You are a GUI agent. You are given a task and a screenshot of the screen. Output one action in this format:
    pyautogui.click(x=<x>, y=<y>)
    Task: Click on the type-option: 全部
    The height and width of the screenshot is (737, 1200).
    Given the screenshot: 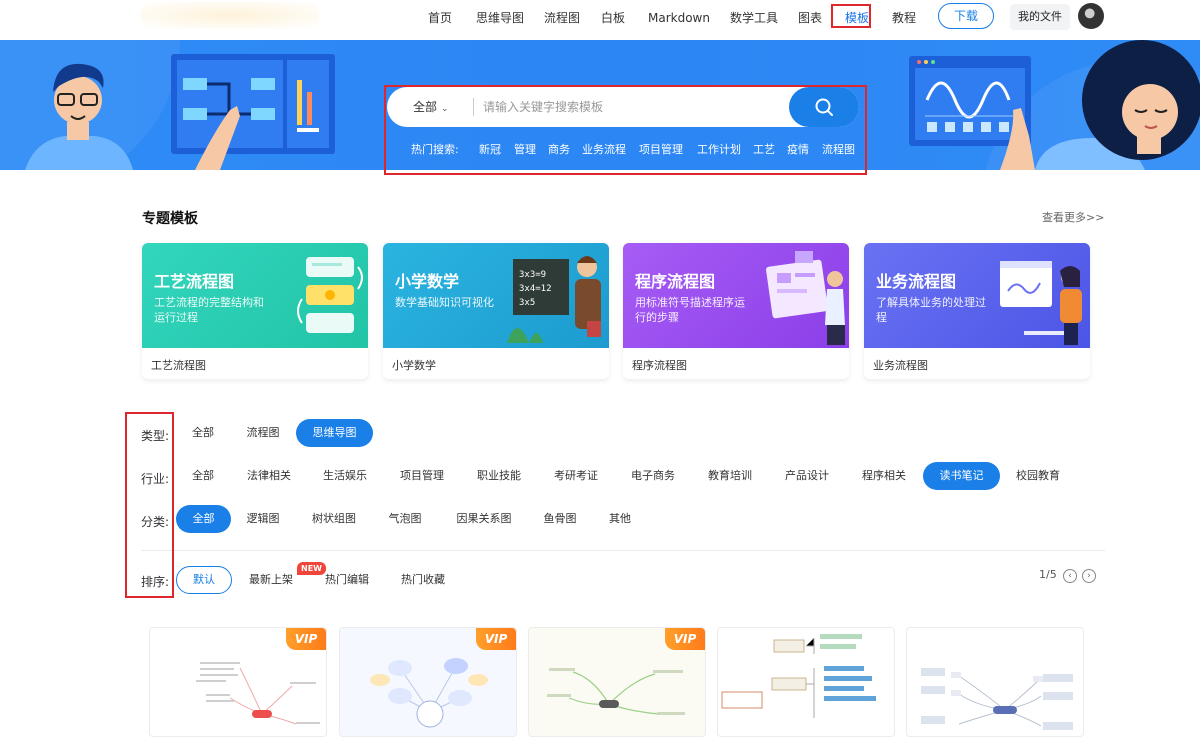 What is the action you would take?
    pyautogui.click(x=203, y=433)
    